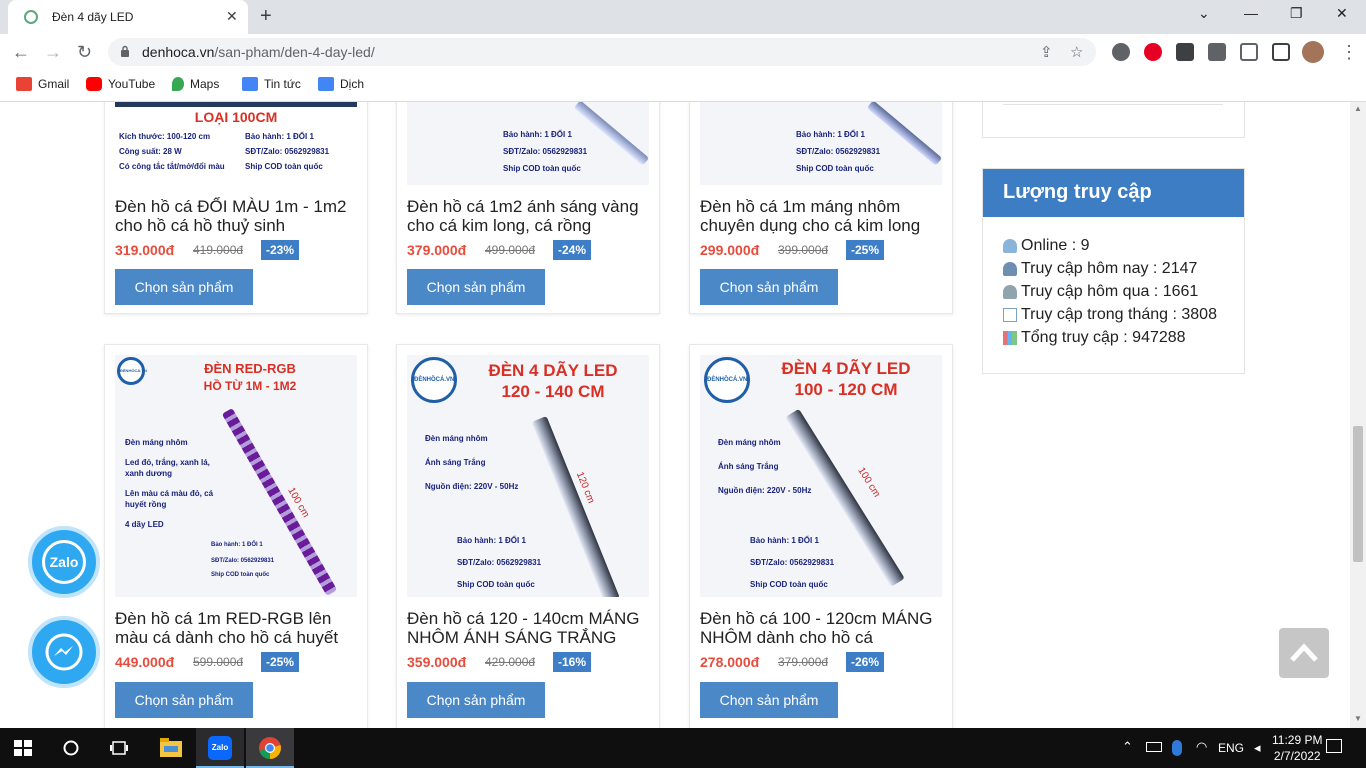  What do you see at coordinates (1313, 52) in the screenshot?
I see `profile-avatar` at bounding box center [1313, 52].